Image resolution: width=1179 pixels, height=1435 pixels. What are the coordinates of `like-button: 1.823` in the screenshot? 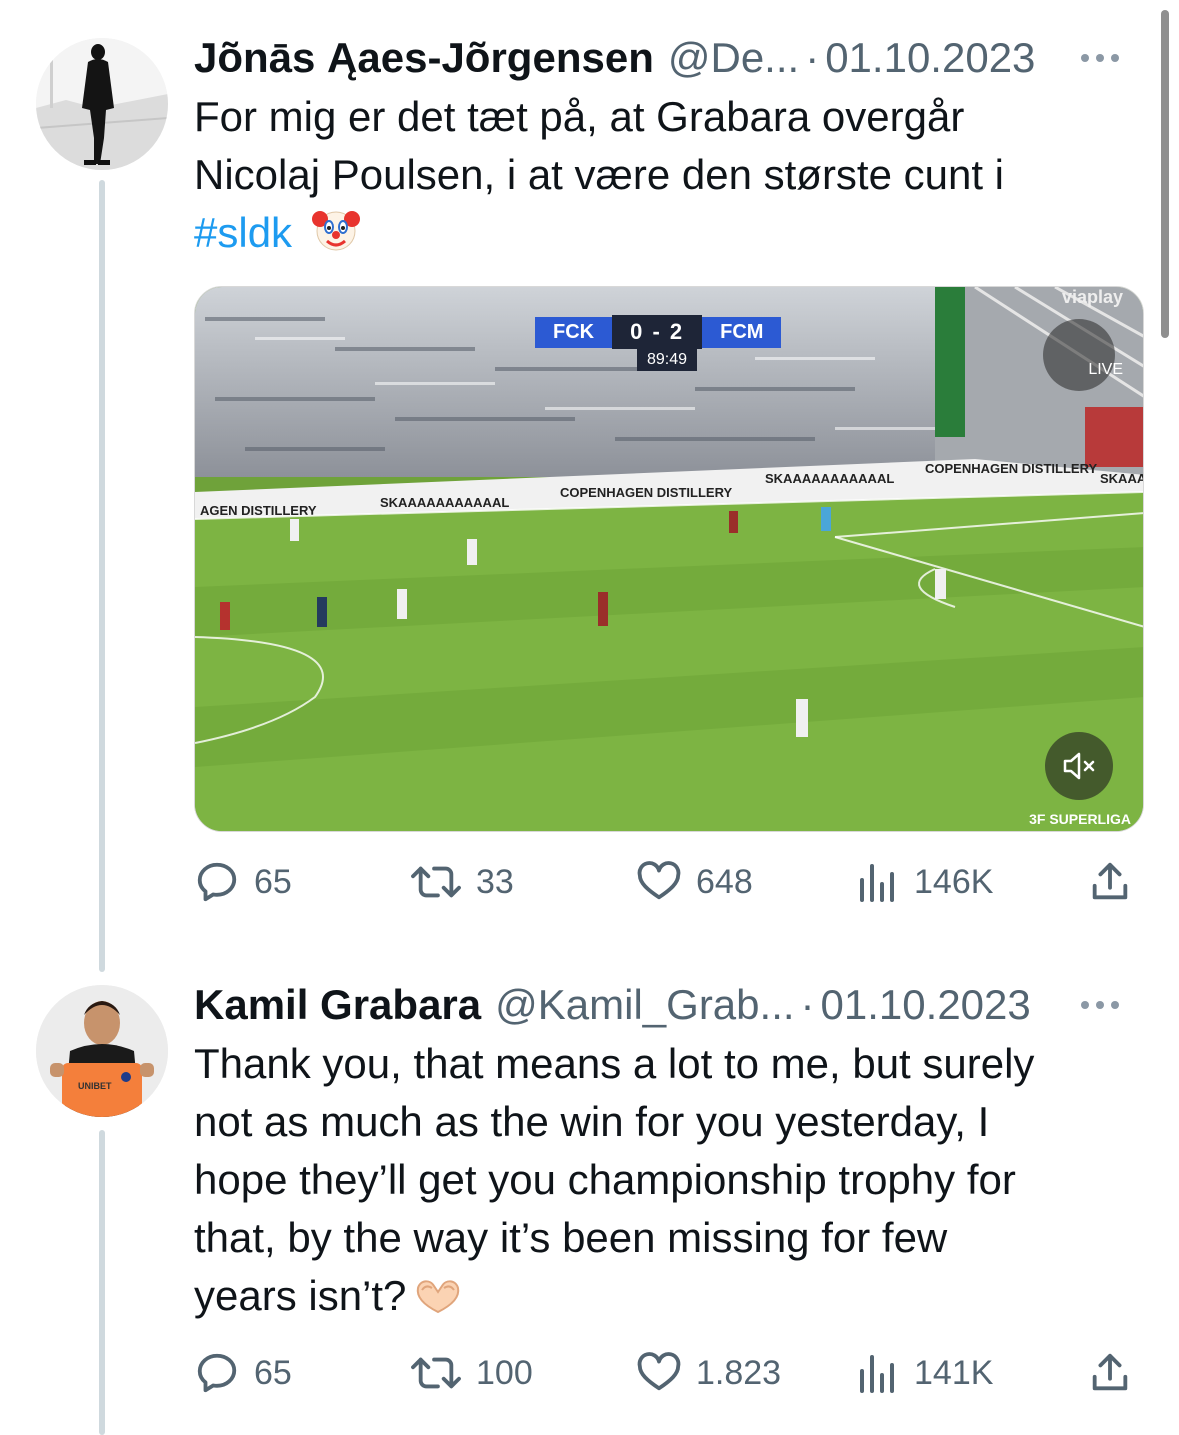 It's located at (708, 1373).